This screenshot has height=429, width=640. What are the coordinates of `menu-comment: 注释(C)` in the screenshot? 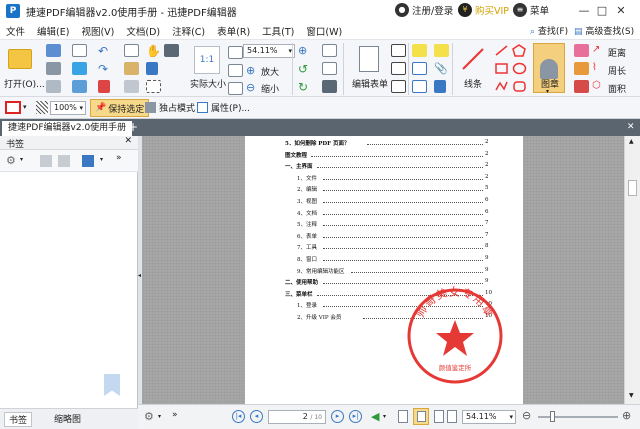 It's located at (188, 31).